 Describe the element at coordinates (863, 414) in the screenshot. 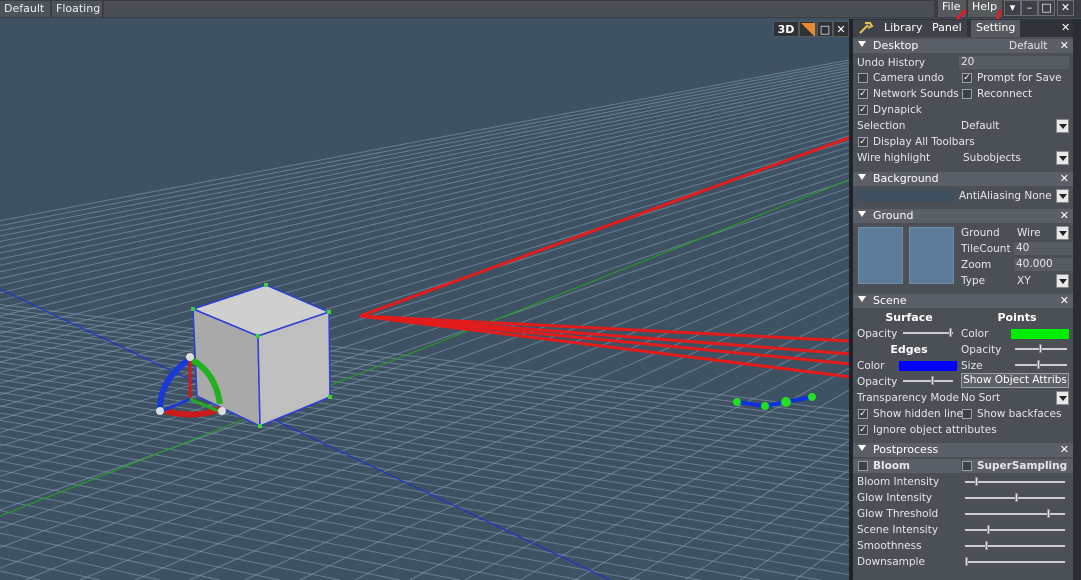

I see `show-hidden-lines-checkbox: ✓` at that location.